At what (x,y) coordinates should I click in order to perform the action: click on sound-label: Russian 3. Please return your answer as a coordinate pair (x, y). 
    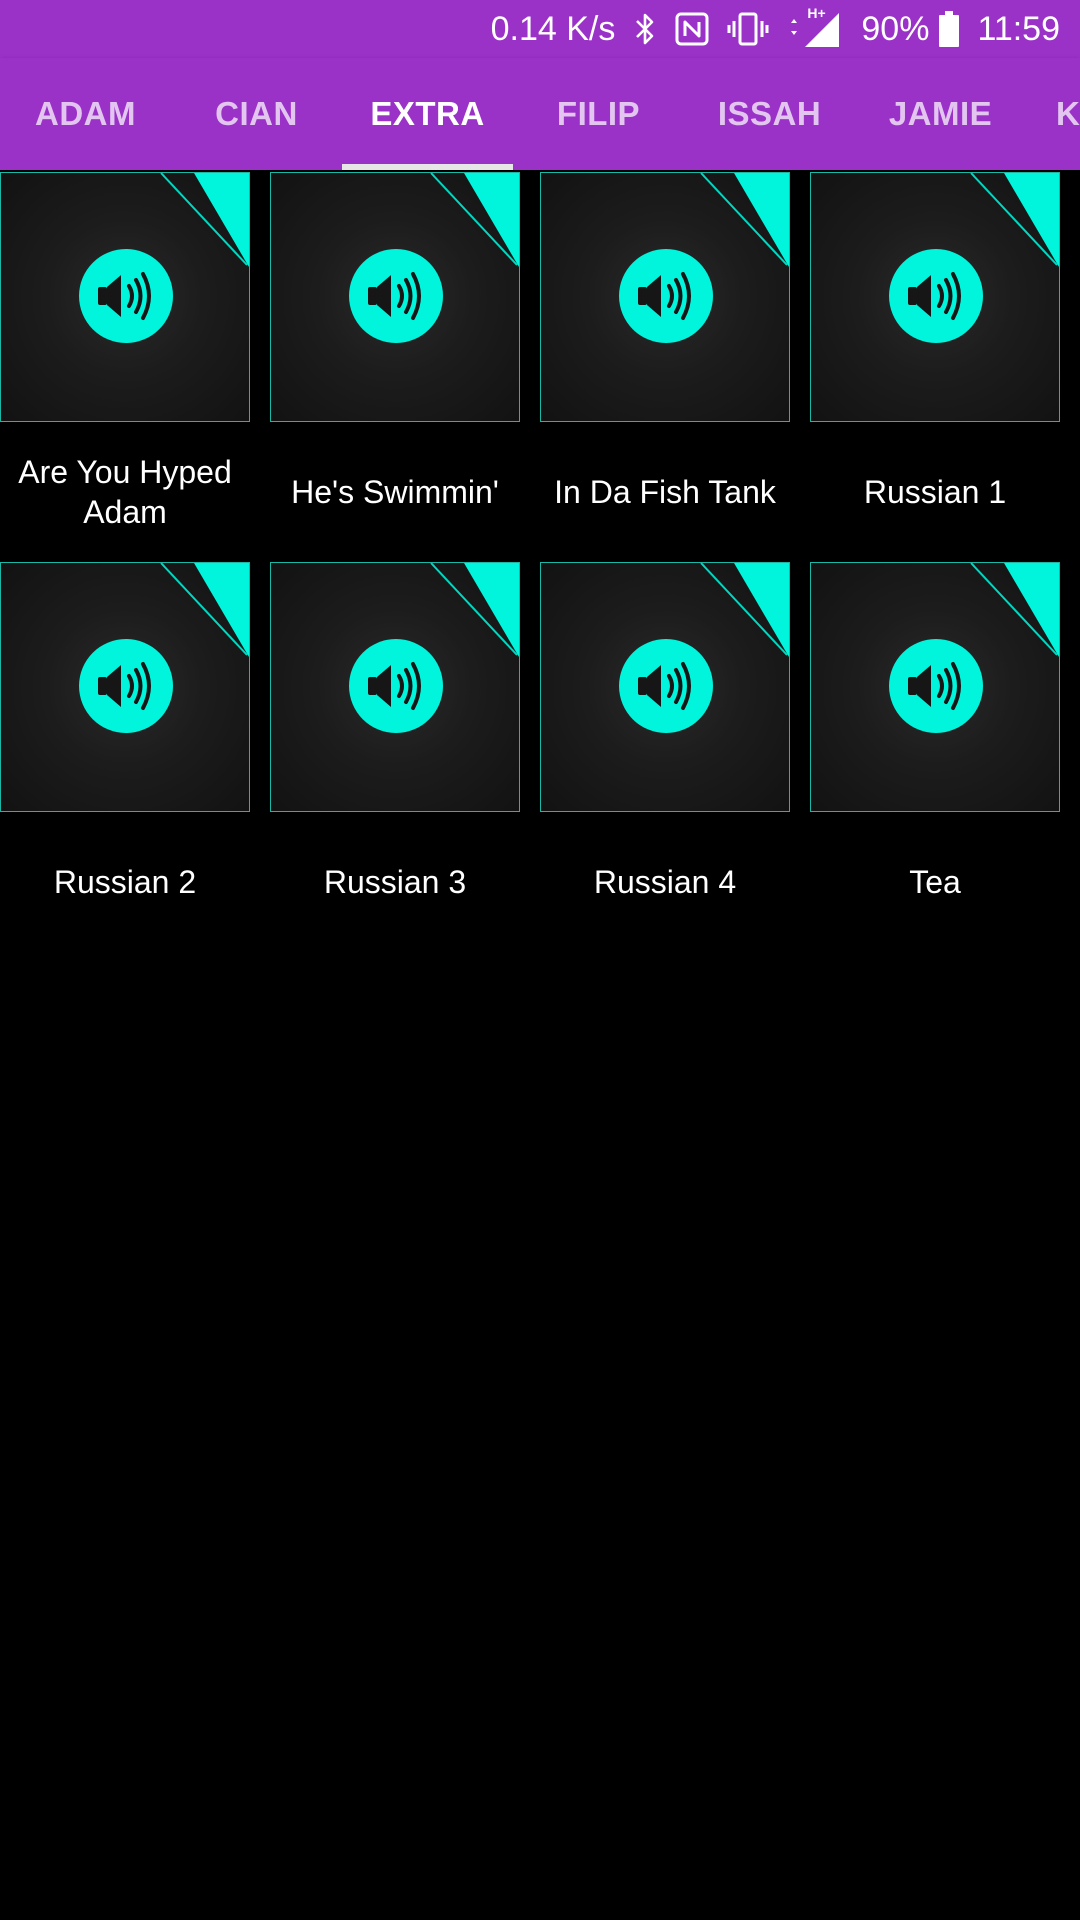
    Looking at the image, I should click on (395, 882).